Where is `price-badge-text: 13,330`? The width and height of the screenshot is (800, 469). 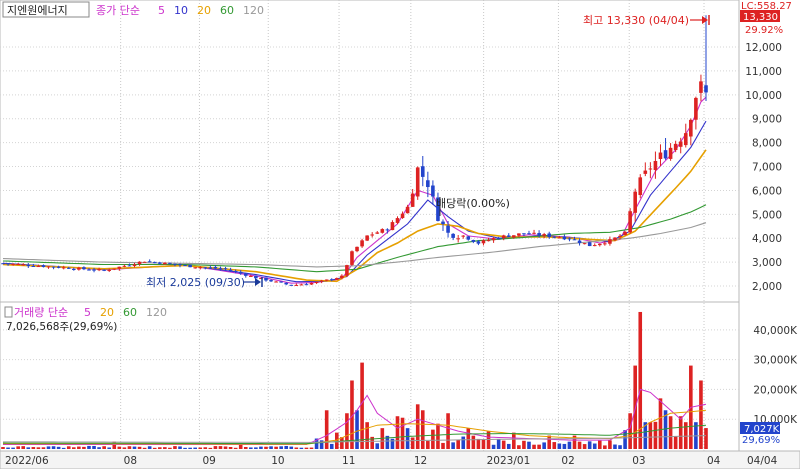 price-badge-text: 13,330 is located at coordinates (760, 17).